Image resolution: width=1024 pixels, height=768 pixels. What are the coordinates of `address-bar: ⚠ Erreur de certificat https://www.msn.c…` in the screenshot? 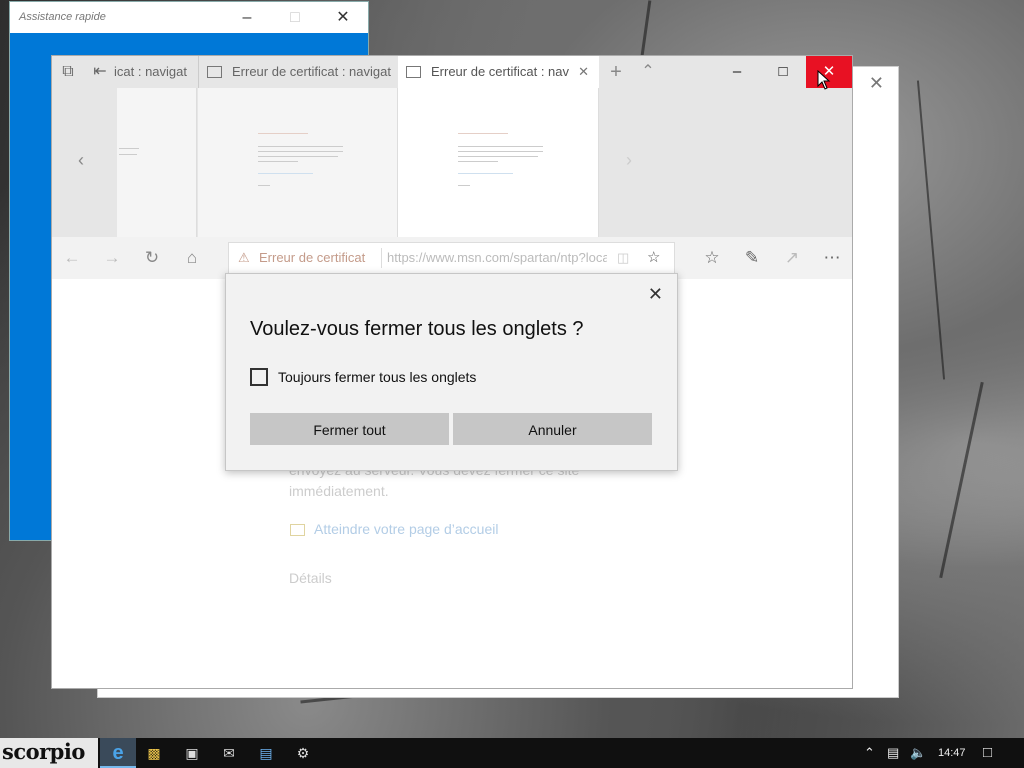 It's located at (451, 258).